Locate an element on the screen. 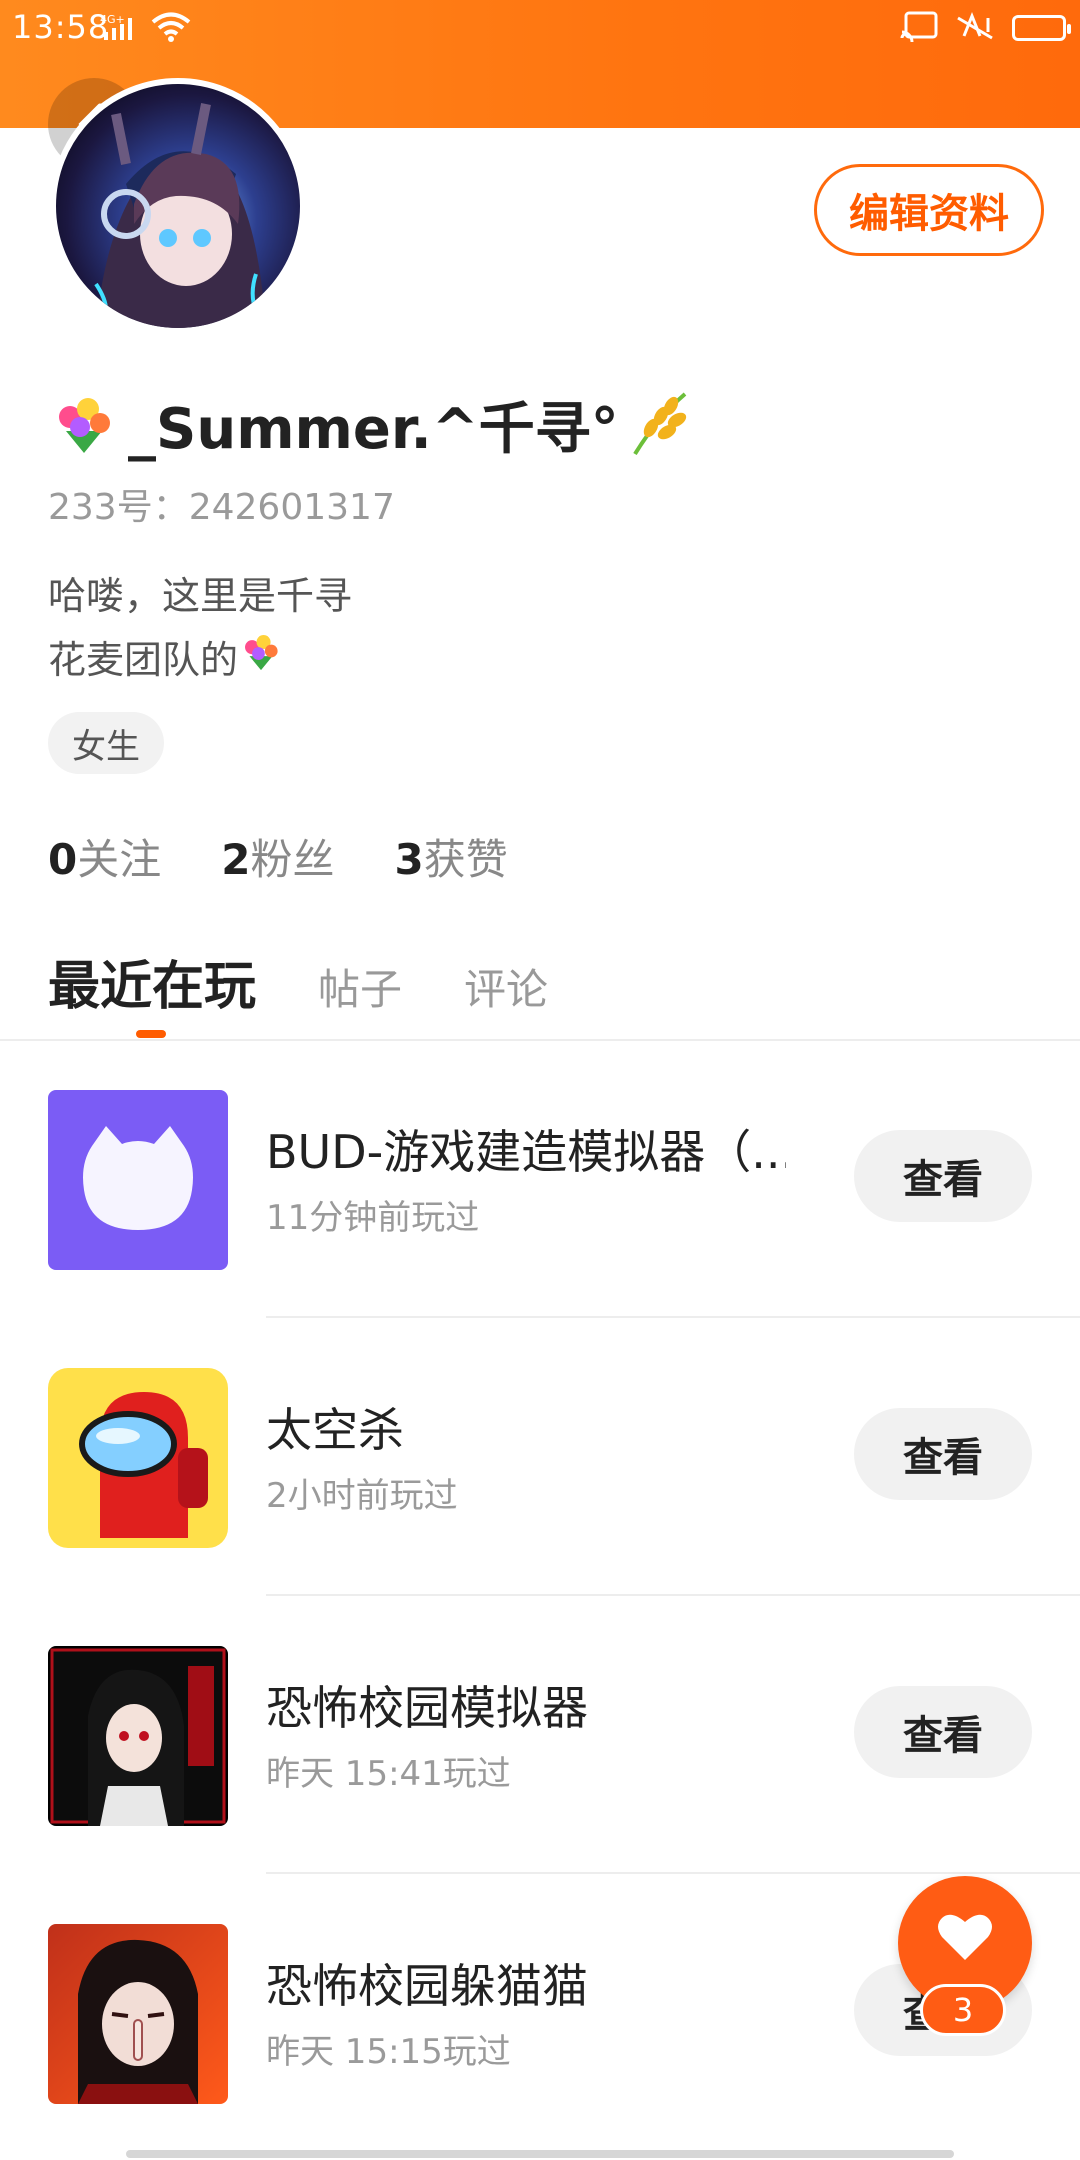 Image resolution: width=1080 pixels, height=2160 pixels. cast-icon is located at coordinates (920, 28).